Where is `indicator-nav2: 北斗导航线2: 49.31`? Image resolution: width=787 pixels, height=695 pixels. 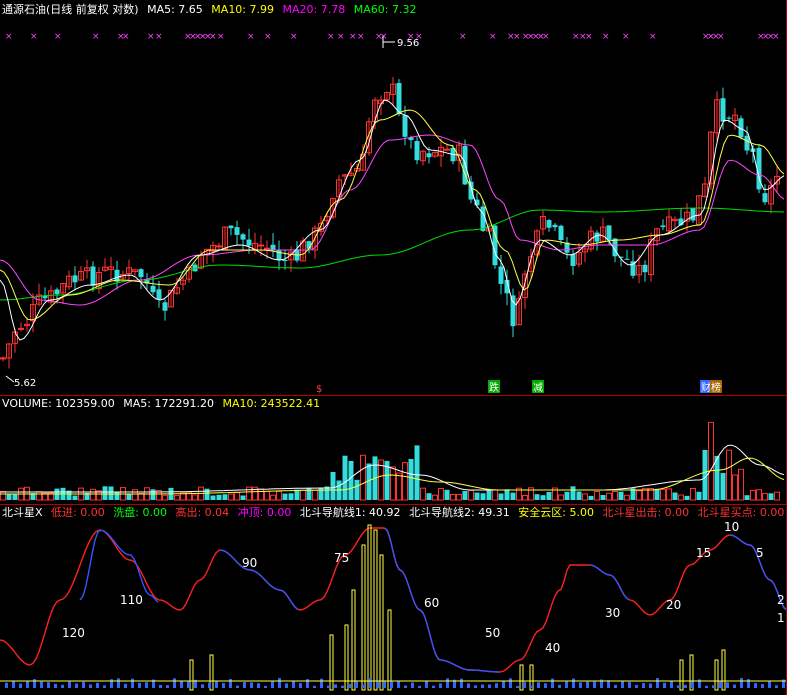
indicator-nav2: 北斗导航线2: 49.31 is located at coordinates (459, 512).